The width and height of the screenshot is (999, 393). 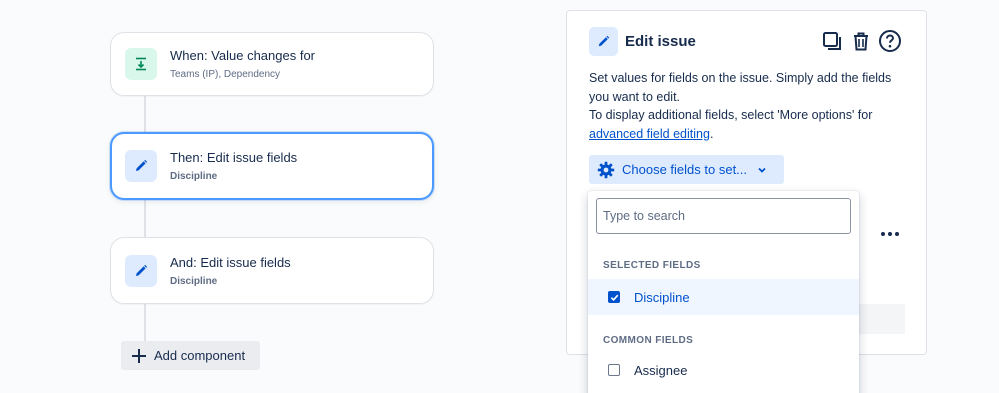 What do you see at coordinates (660, 41) in the screenshot?
I see `panel-title: Edit issue` at bounding box center [660, 41].